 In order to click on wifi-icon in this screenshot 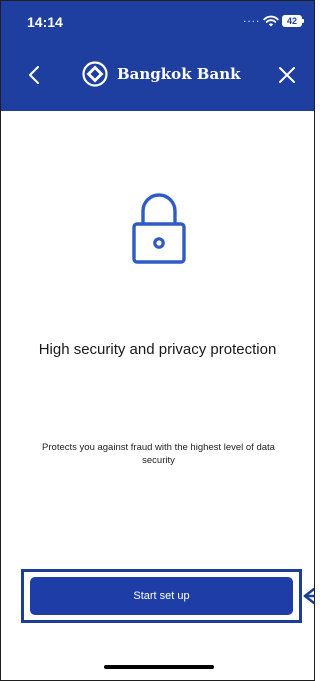, I will do `click(271, 21)`.